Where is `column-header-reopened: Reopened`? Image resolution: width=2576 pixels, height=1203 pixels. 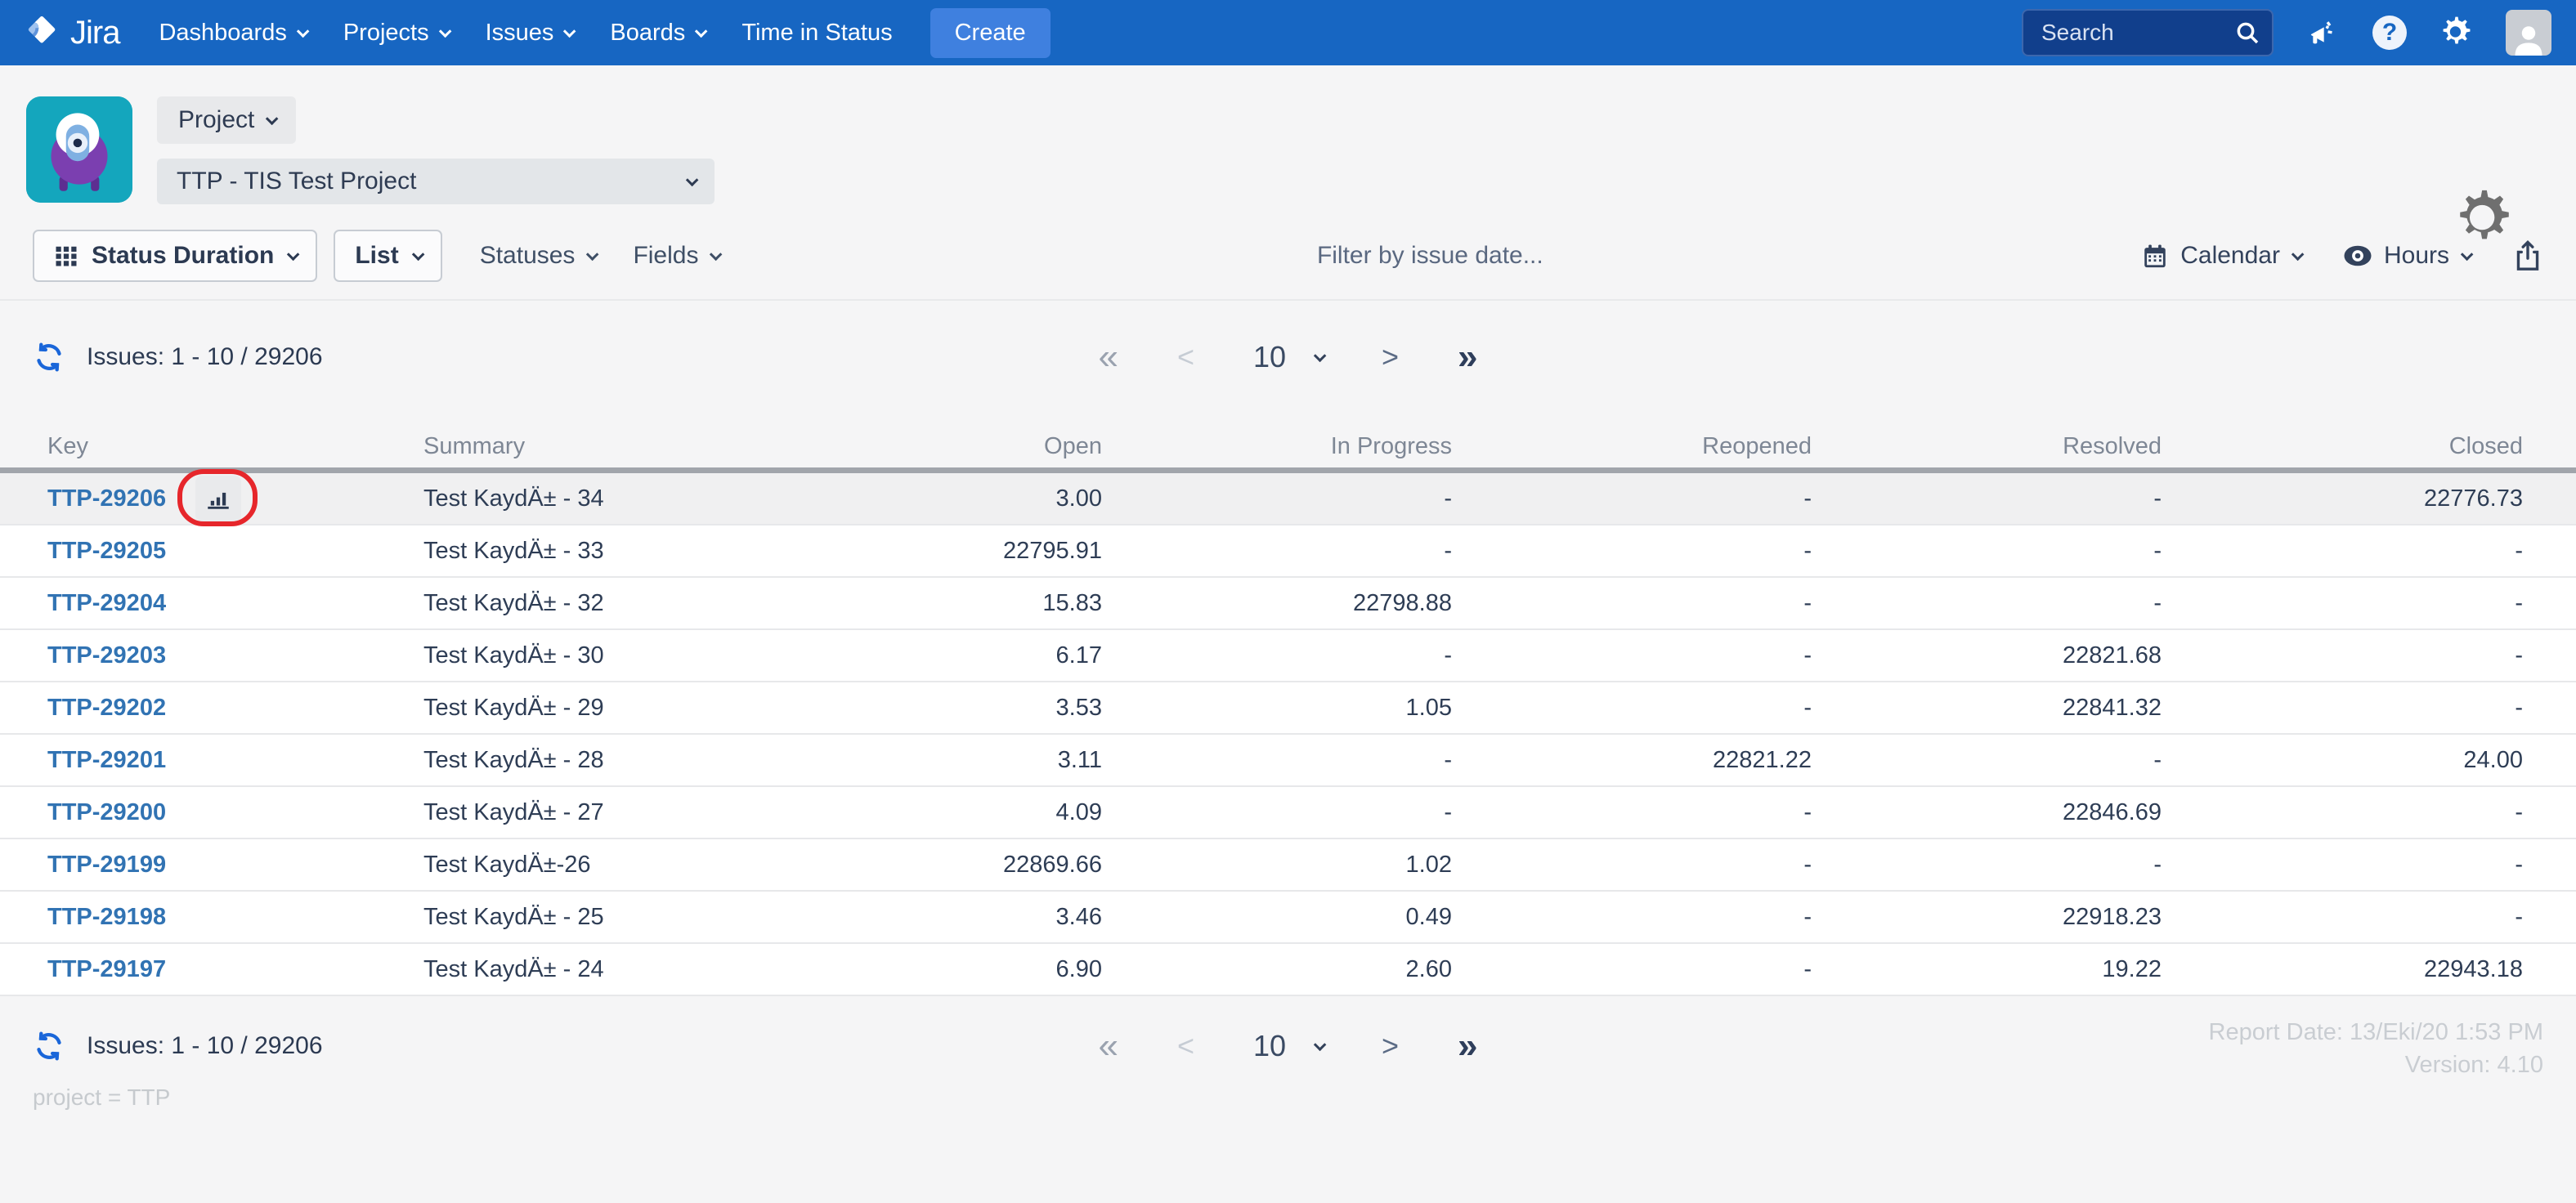 column-header-reopened: Reopened is located at coordinates (1757, 446).